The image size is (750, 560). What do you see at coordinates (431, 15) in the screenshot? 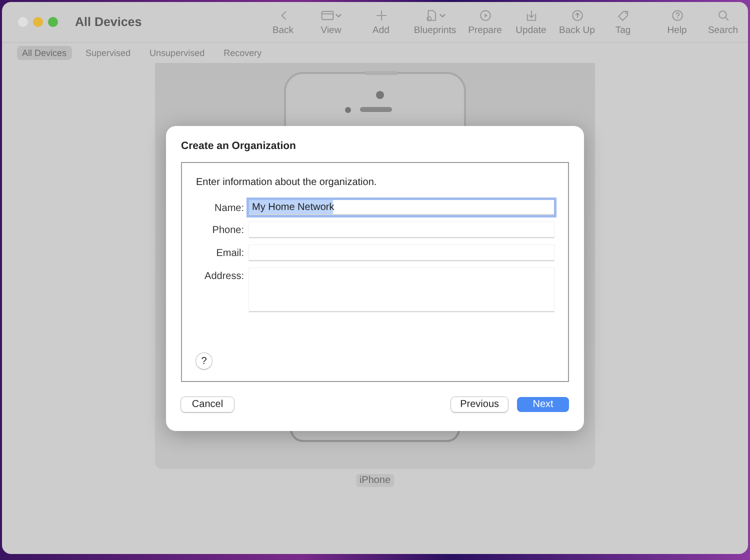
I see `document-icon` at bounding box center [431, 15].